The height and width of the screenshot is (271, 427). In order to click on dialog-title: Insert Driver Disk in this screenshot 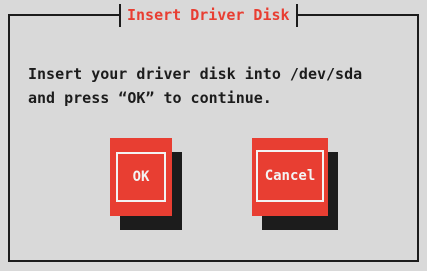, I will do `click(208, 15)`.